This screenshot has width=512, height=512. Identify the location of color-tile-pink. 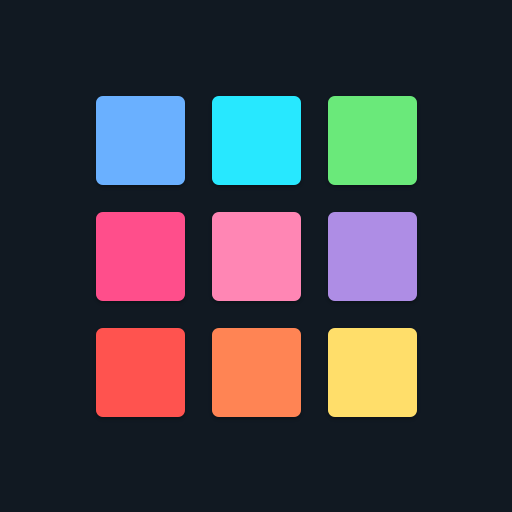
(140, 256).